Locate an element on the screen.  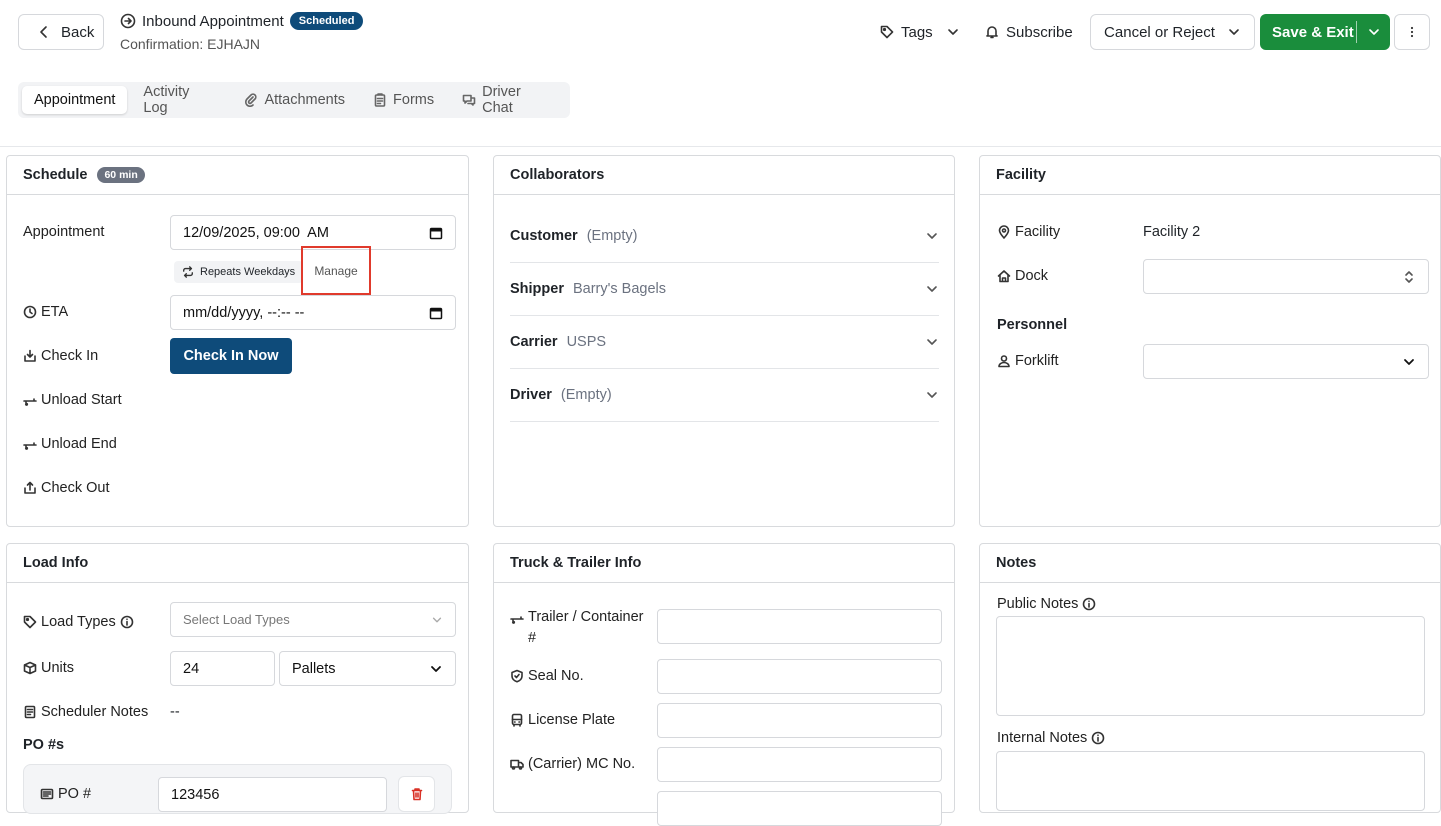
trailer-label: Trailer / Container # is located at coordinates (580, 628).